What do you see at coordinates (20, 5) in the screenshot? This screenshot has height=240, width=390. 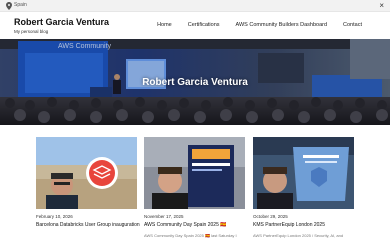 I see `location-label: Spain` at bounding box center [20, 5].